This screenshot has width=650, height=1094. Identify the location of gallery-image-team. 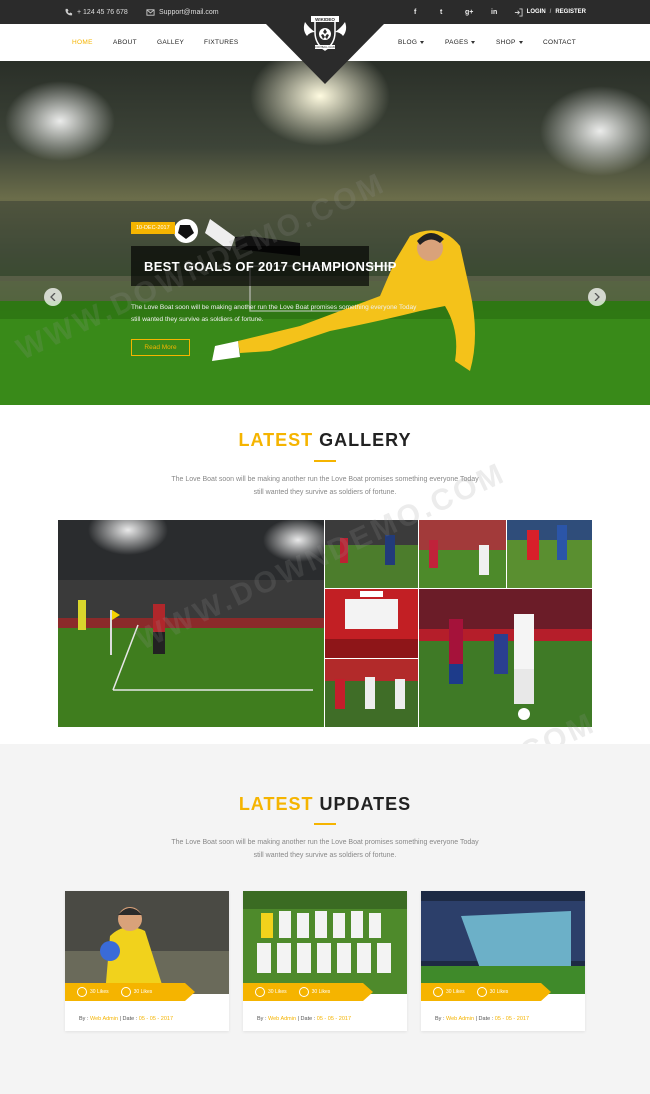
(371, 693).